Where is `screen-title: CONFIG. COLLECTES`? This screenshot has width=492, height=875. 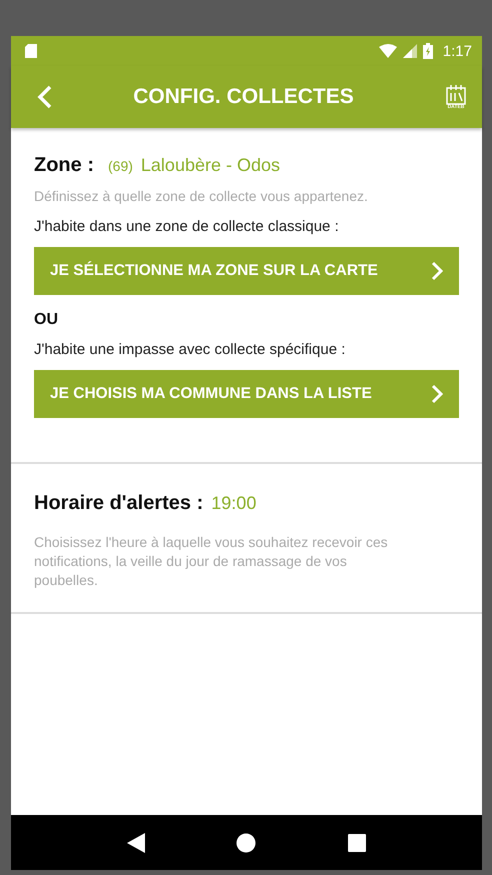
screen-title: CONFIG. COLLECTES is located at coordinates (243, 97).